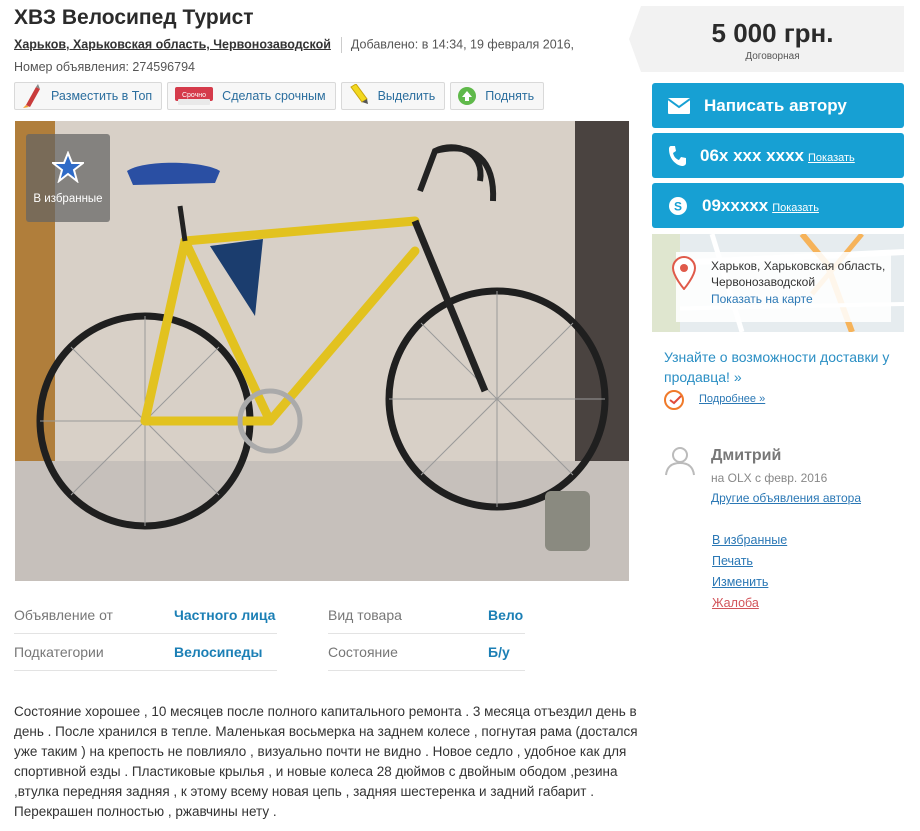 The image size is (920, 831). I want to click on skype-button: S 09xxxxx Показать, so click(778, 205).